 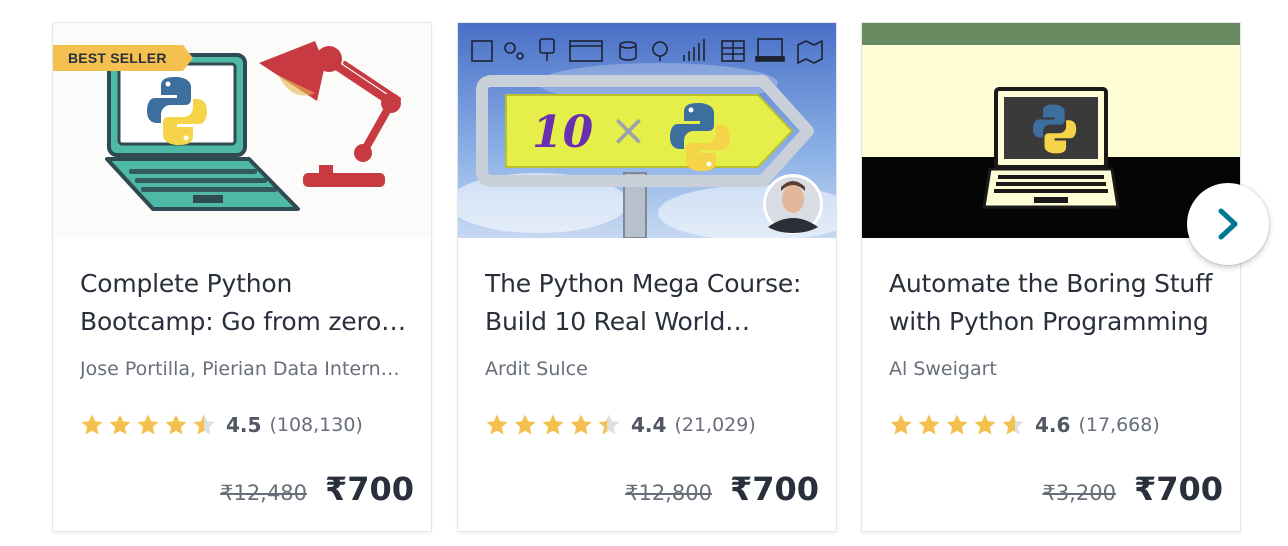 What do you see at coordinates (1049, 321) in the screenshot?
I see `course-title-line: with Python Programming` at bounding box center [1049, 321].